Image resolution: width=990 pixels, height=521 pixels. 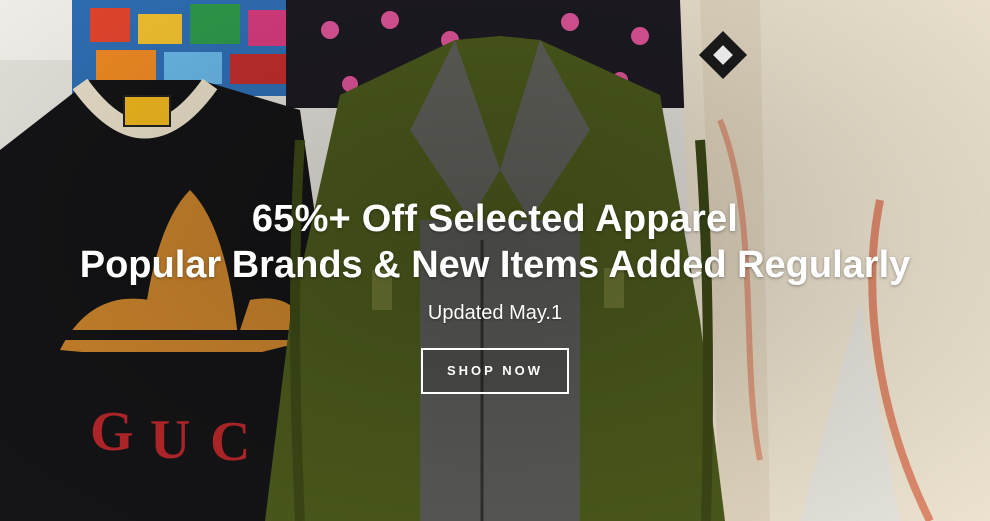 What do you see at coordinates (495, 313) in the screenshot?
I see `updated-date-text: Updated May.1` at bounding box center [495, 313].